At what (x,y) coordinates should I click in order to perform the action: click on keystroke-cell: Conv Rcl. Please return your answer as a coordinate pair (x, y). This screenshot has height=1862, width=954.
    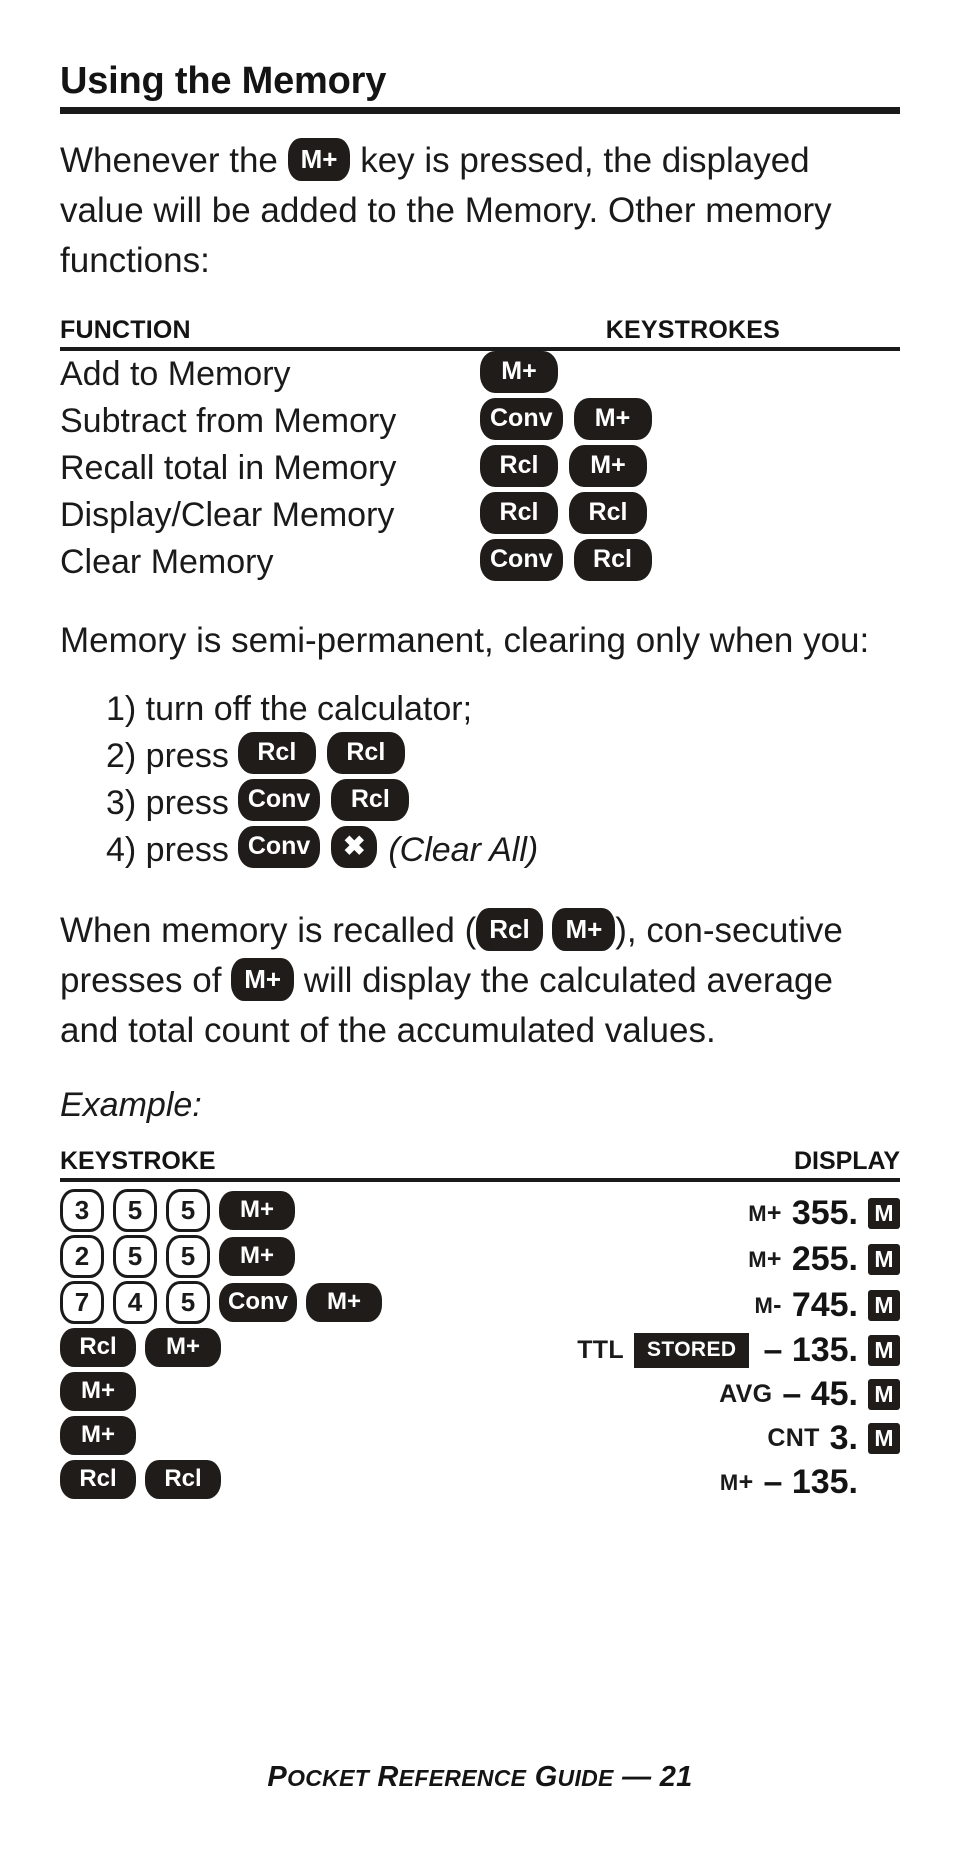
    Looking at the image, I should click on (690, 562).